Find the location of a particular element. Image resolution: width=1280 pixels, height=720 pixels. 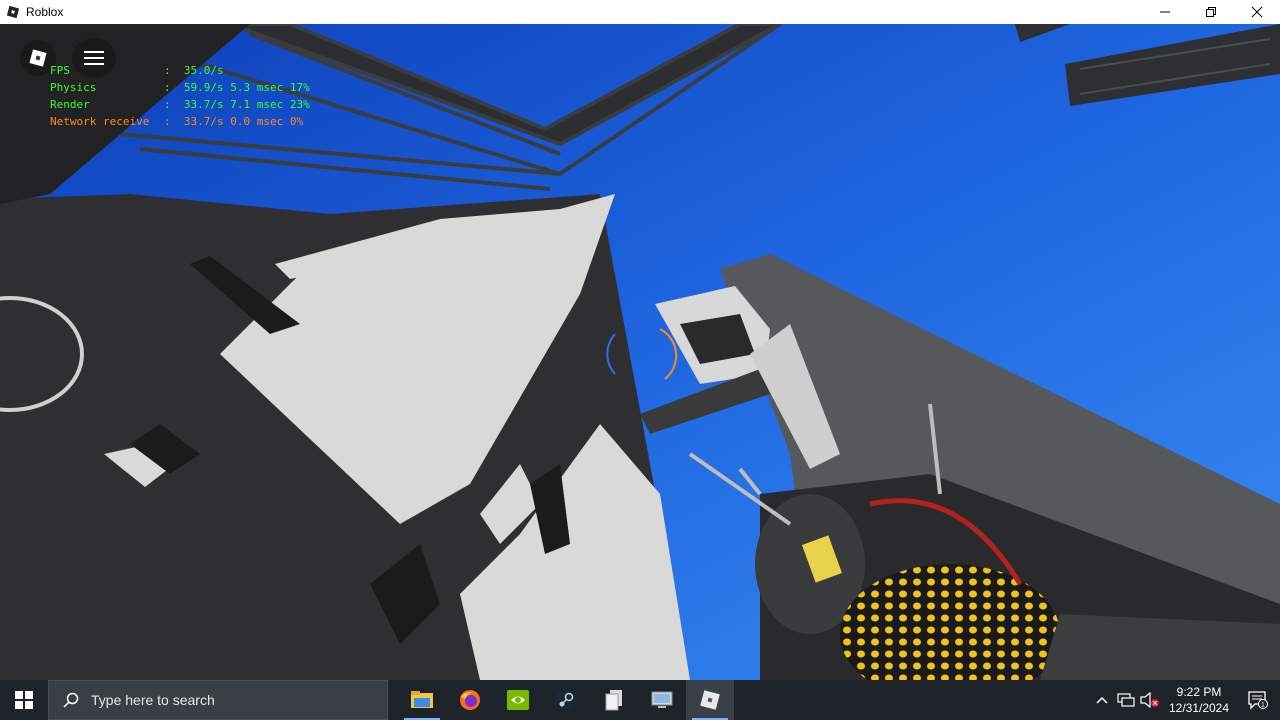

file-explorer-icon is located at coordinates (422, 699).